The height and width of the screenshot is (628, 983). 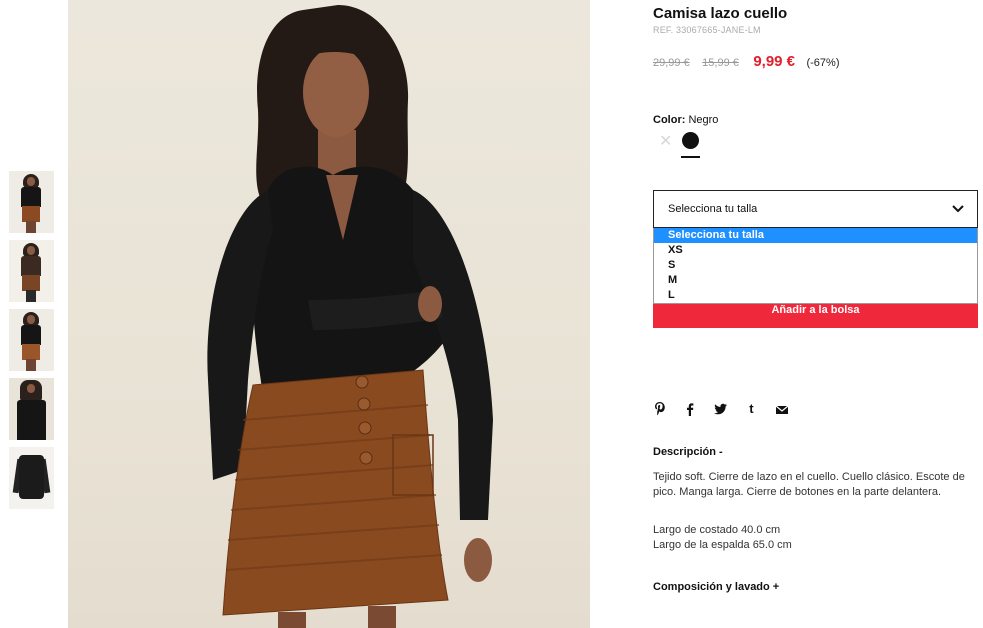 I want to click on color-value: Negro, so click(x=703, y=120).